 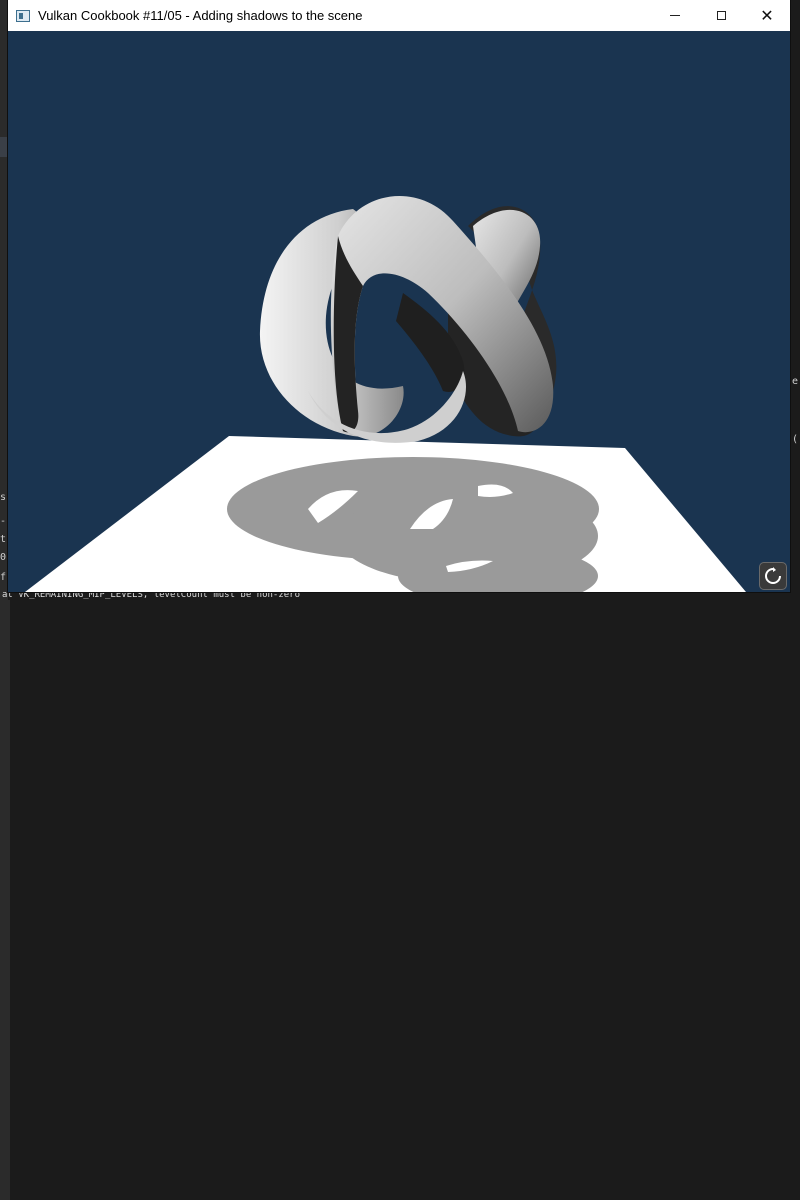 What do you see at coordinates (3, 521) in the screenshot?
I see `background-text-fragment: -` at bounding box center [3, 521].